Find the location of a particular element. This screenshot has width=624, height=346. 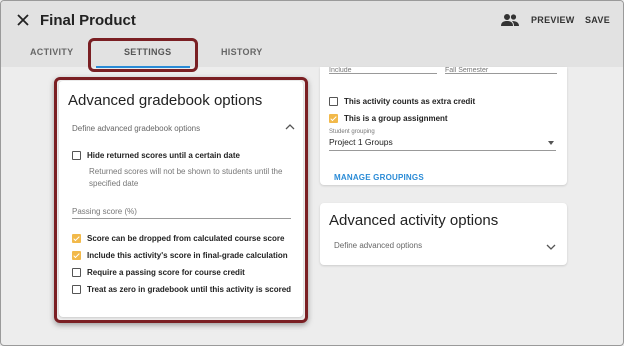

people-icon is located at coordinates (510, 20).